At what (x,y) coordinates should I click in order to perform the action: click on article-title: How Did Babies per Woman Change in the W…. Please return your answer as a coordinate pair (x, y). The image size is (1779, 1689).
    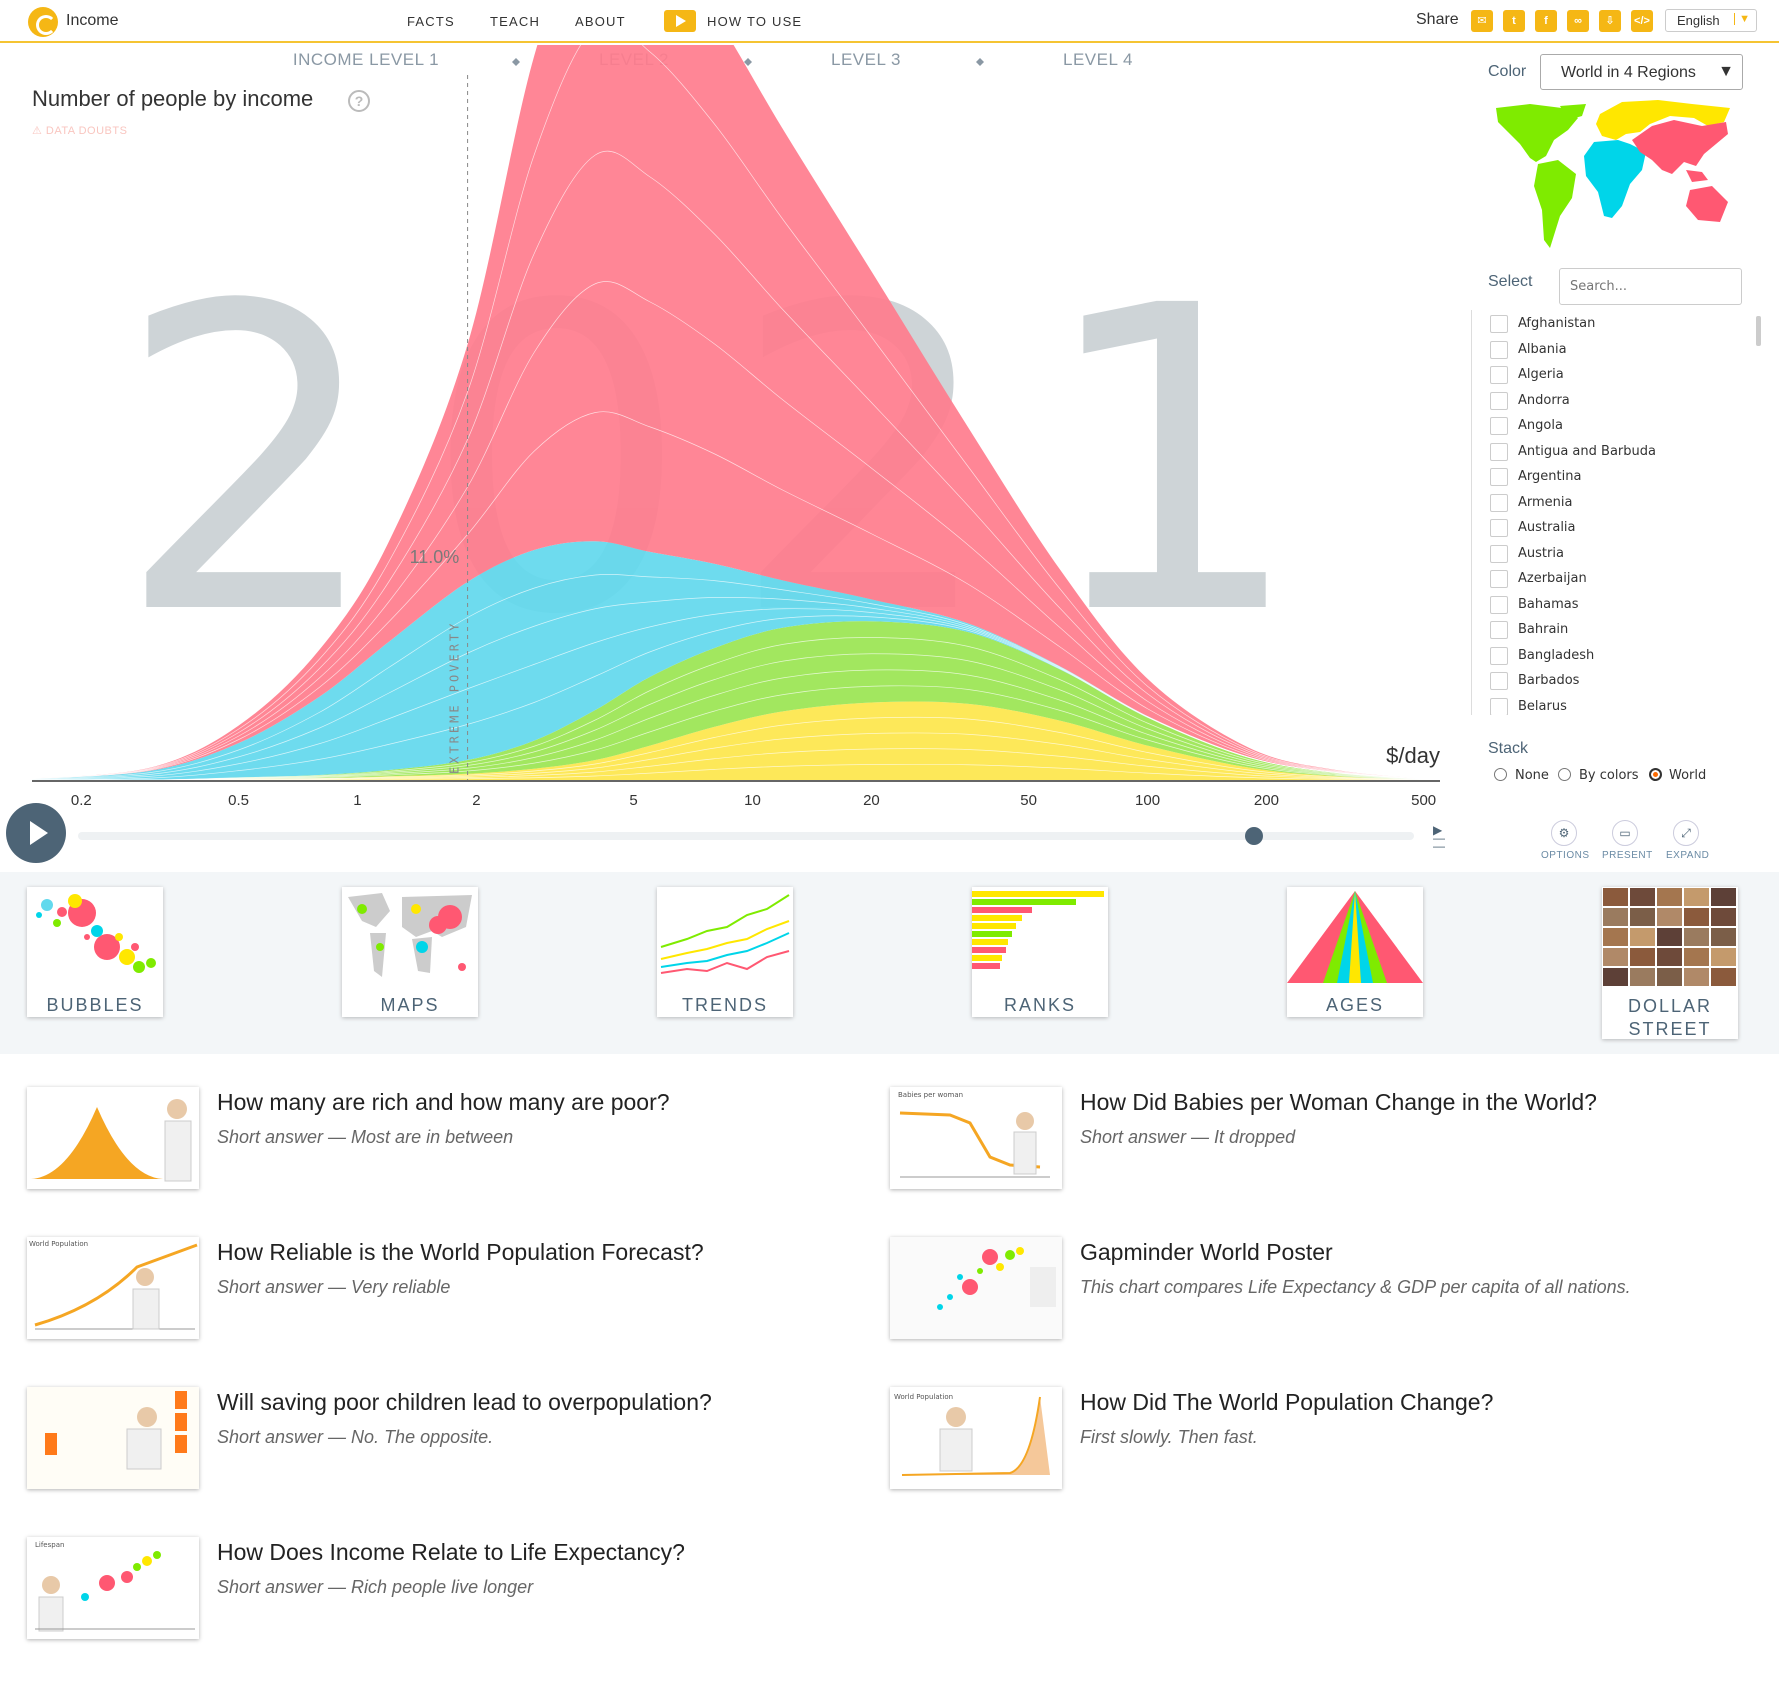
    Looking at the image, I should click on (1338, 1102).